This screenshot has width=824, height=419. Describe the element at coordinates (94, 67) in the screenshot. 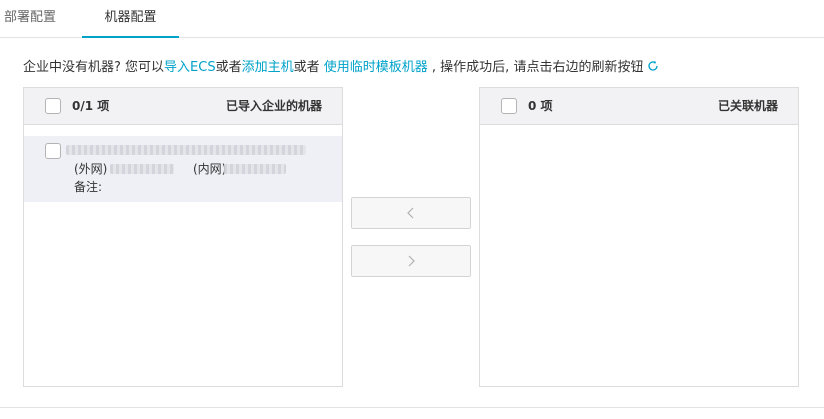

I see `notice-prefix: 企业中没有机器? 您可以` at that location.